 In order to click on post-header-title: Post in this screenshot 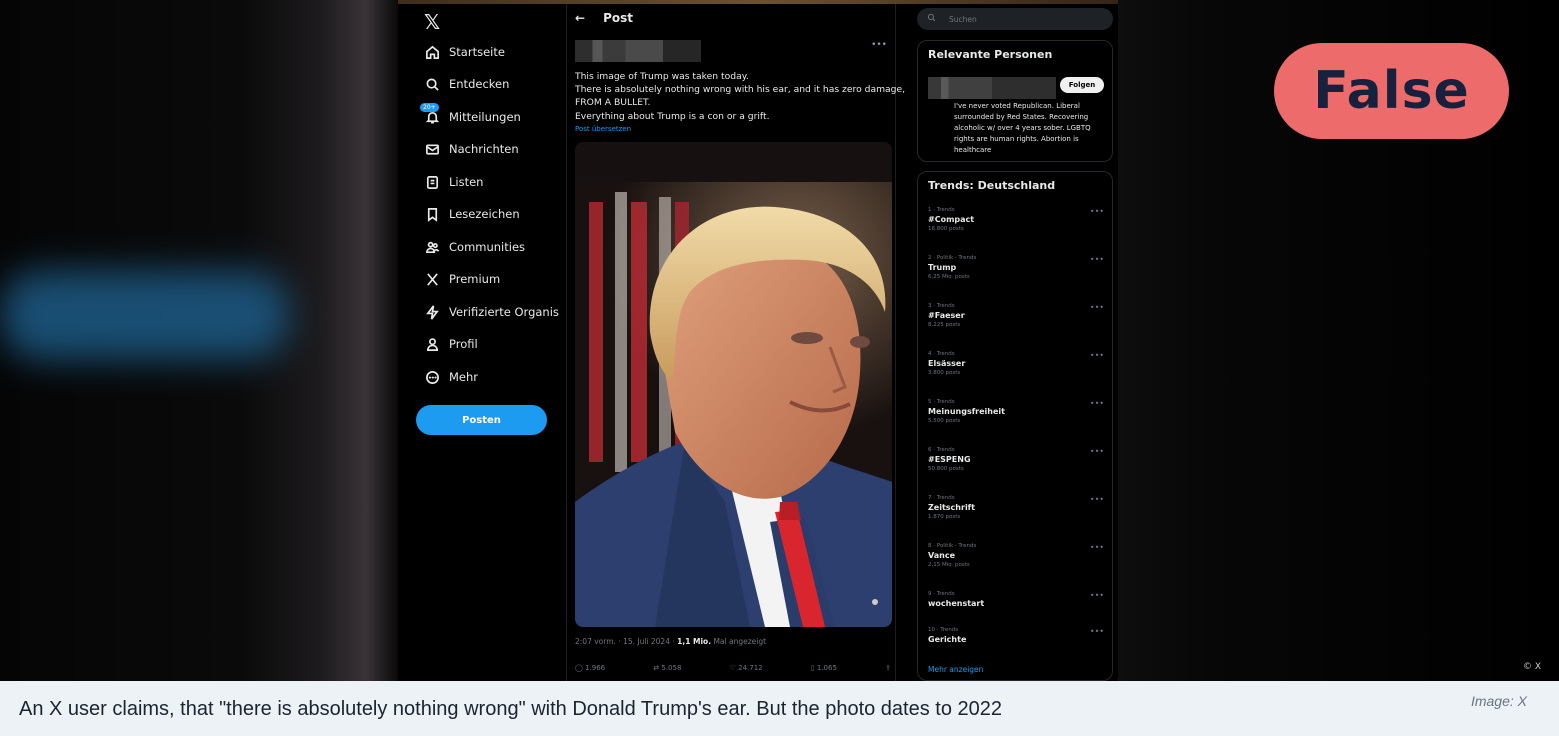, I will do `click(618, 18)`.